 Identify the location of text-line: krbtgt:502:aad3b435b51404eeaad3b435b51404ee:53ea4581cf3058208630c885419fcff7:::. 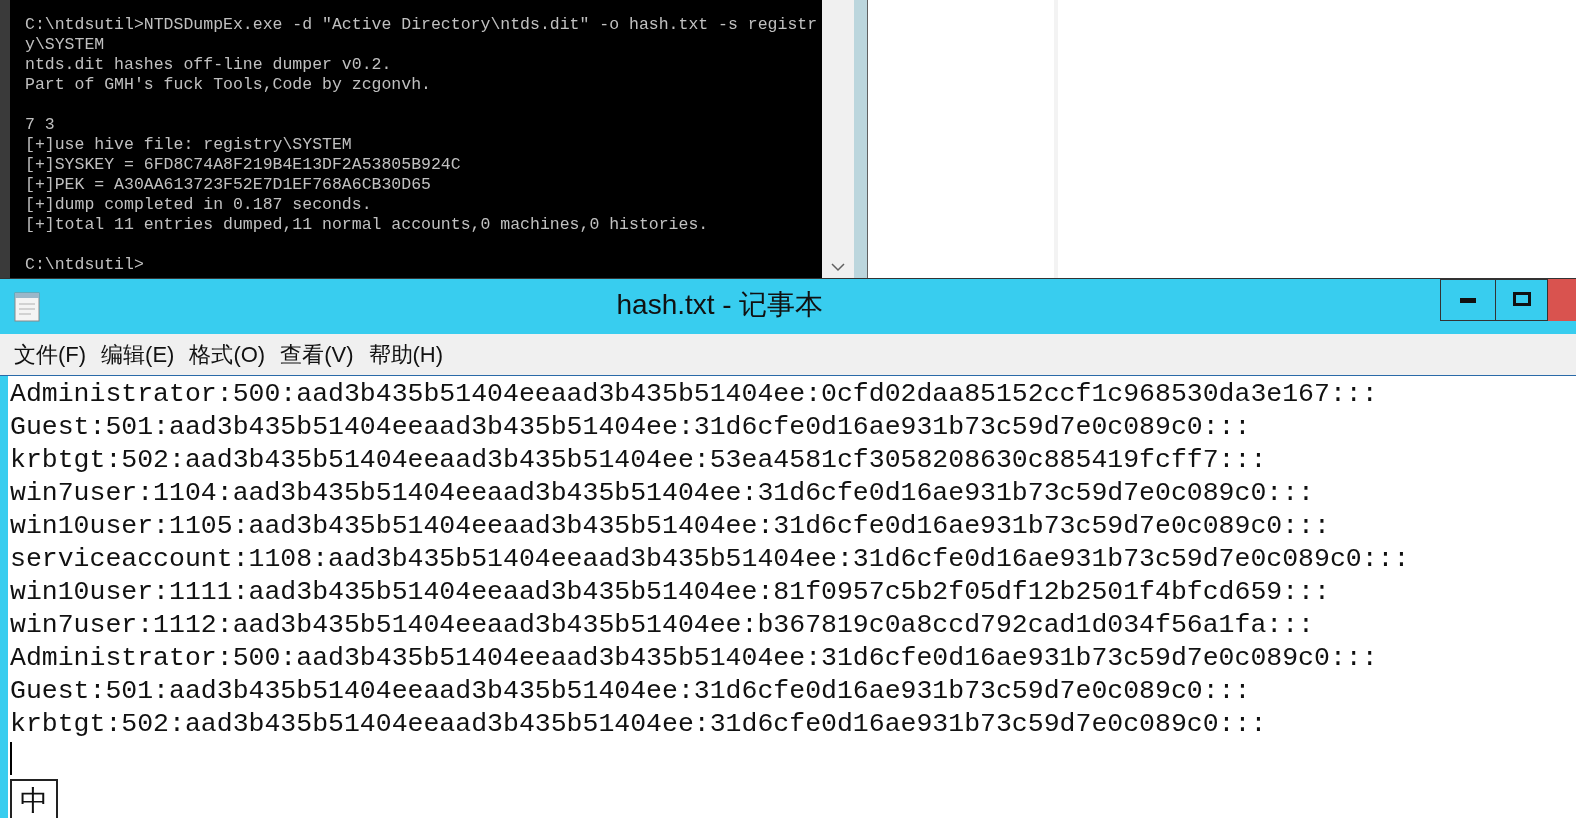
(639, 460).